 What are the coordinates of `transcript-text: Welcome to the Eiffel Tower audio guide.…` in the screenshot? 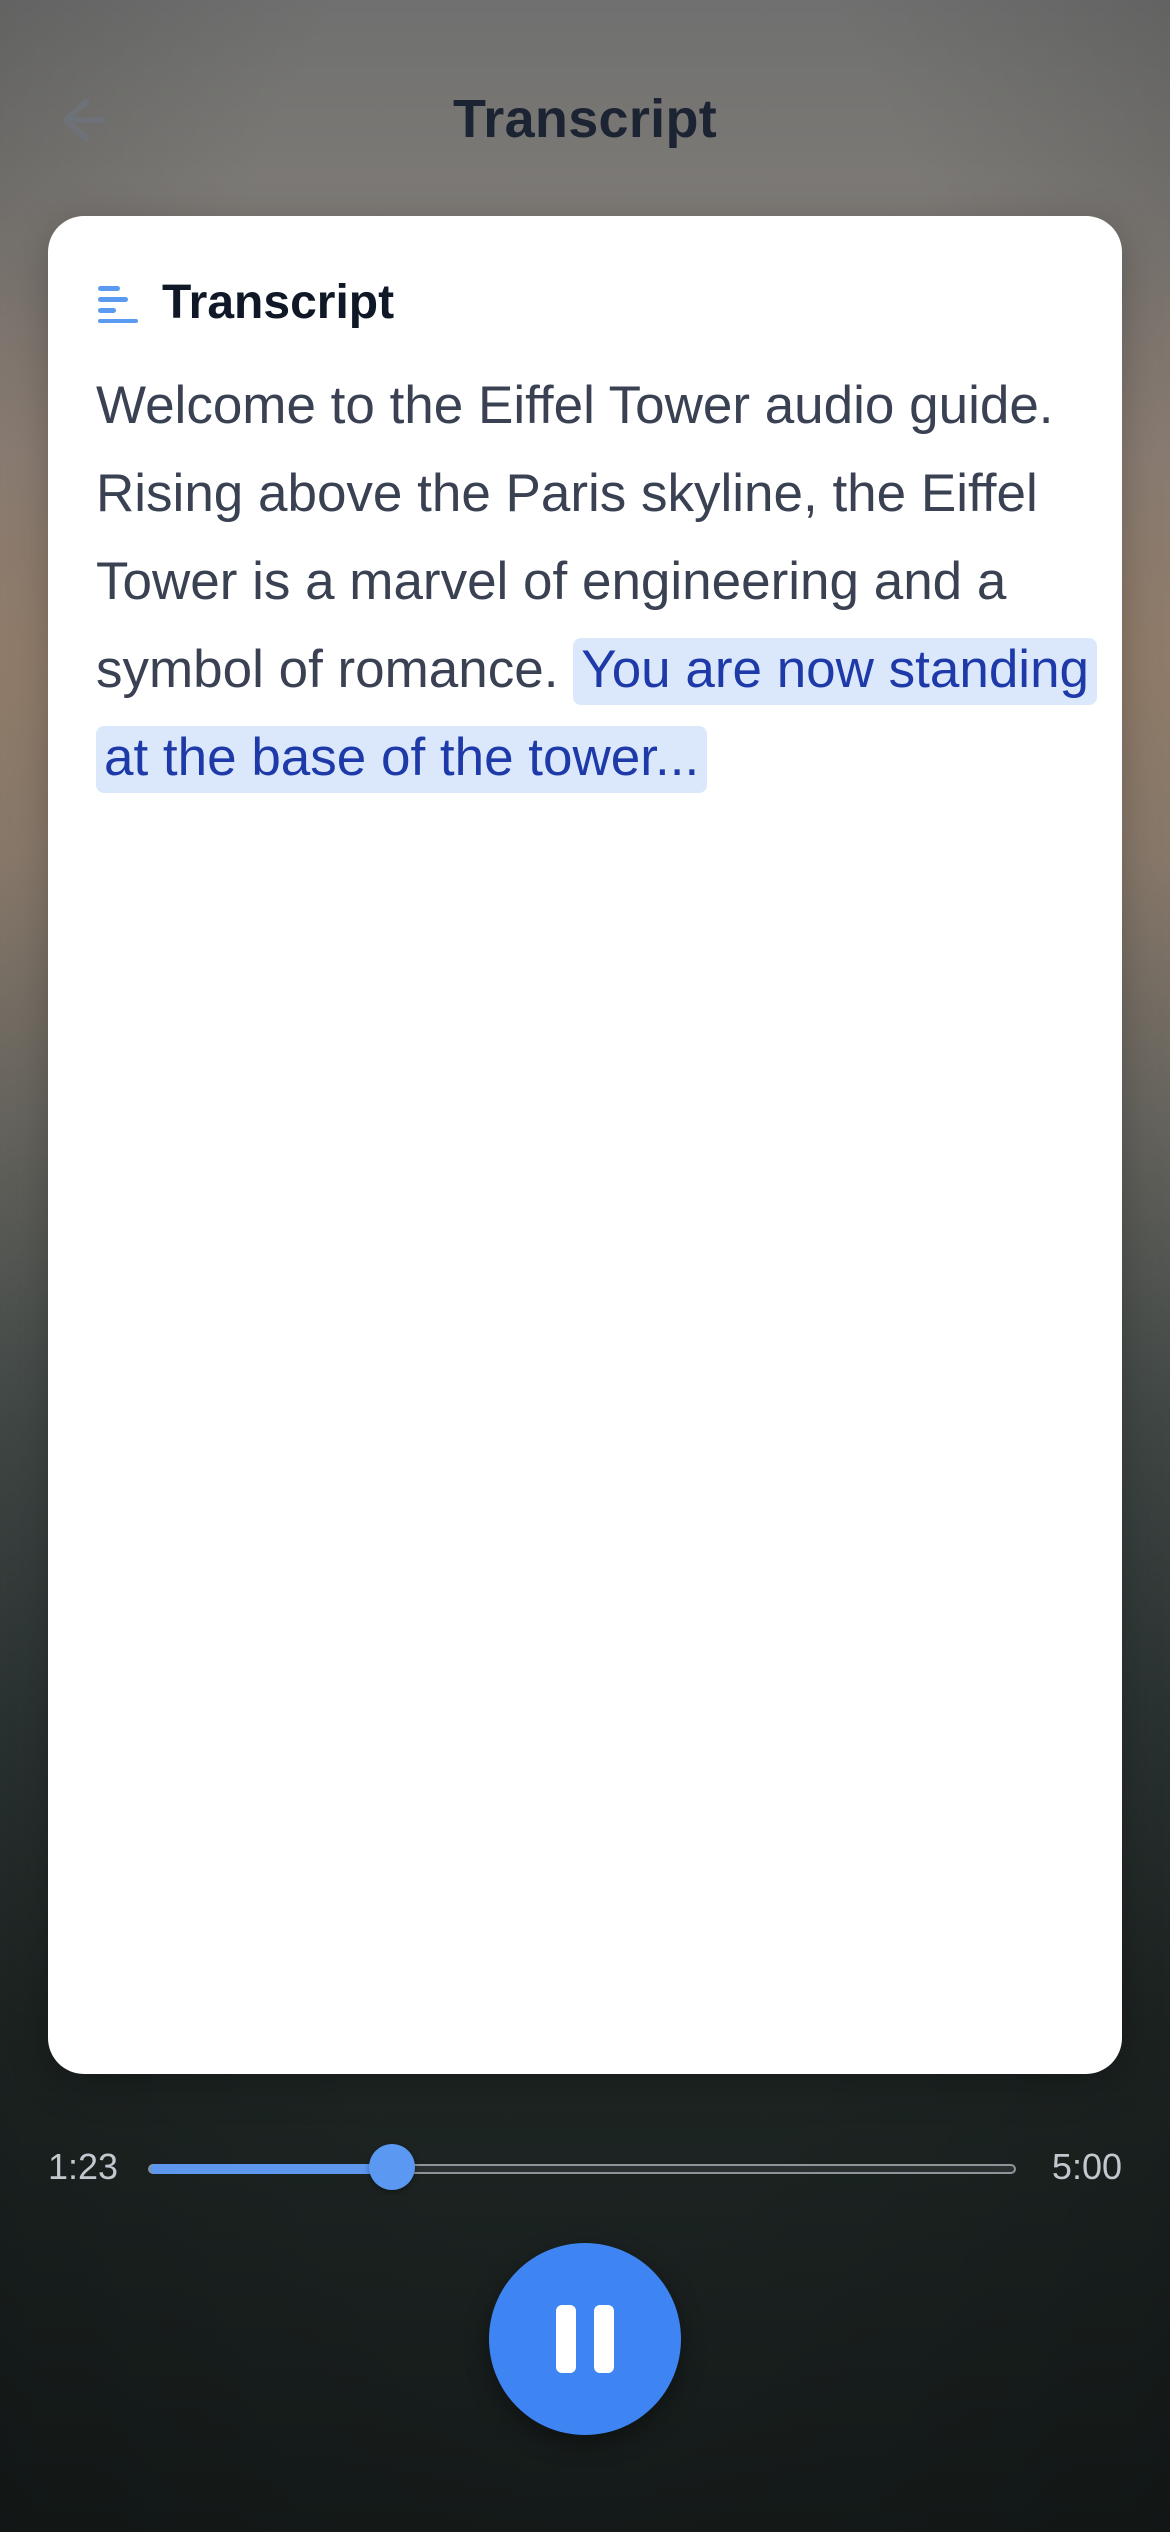 It's located at (597, 582).